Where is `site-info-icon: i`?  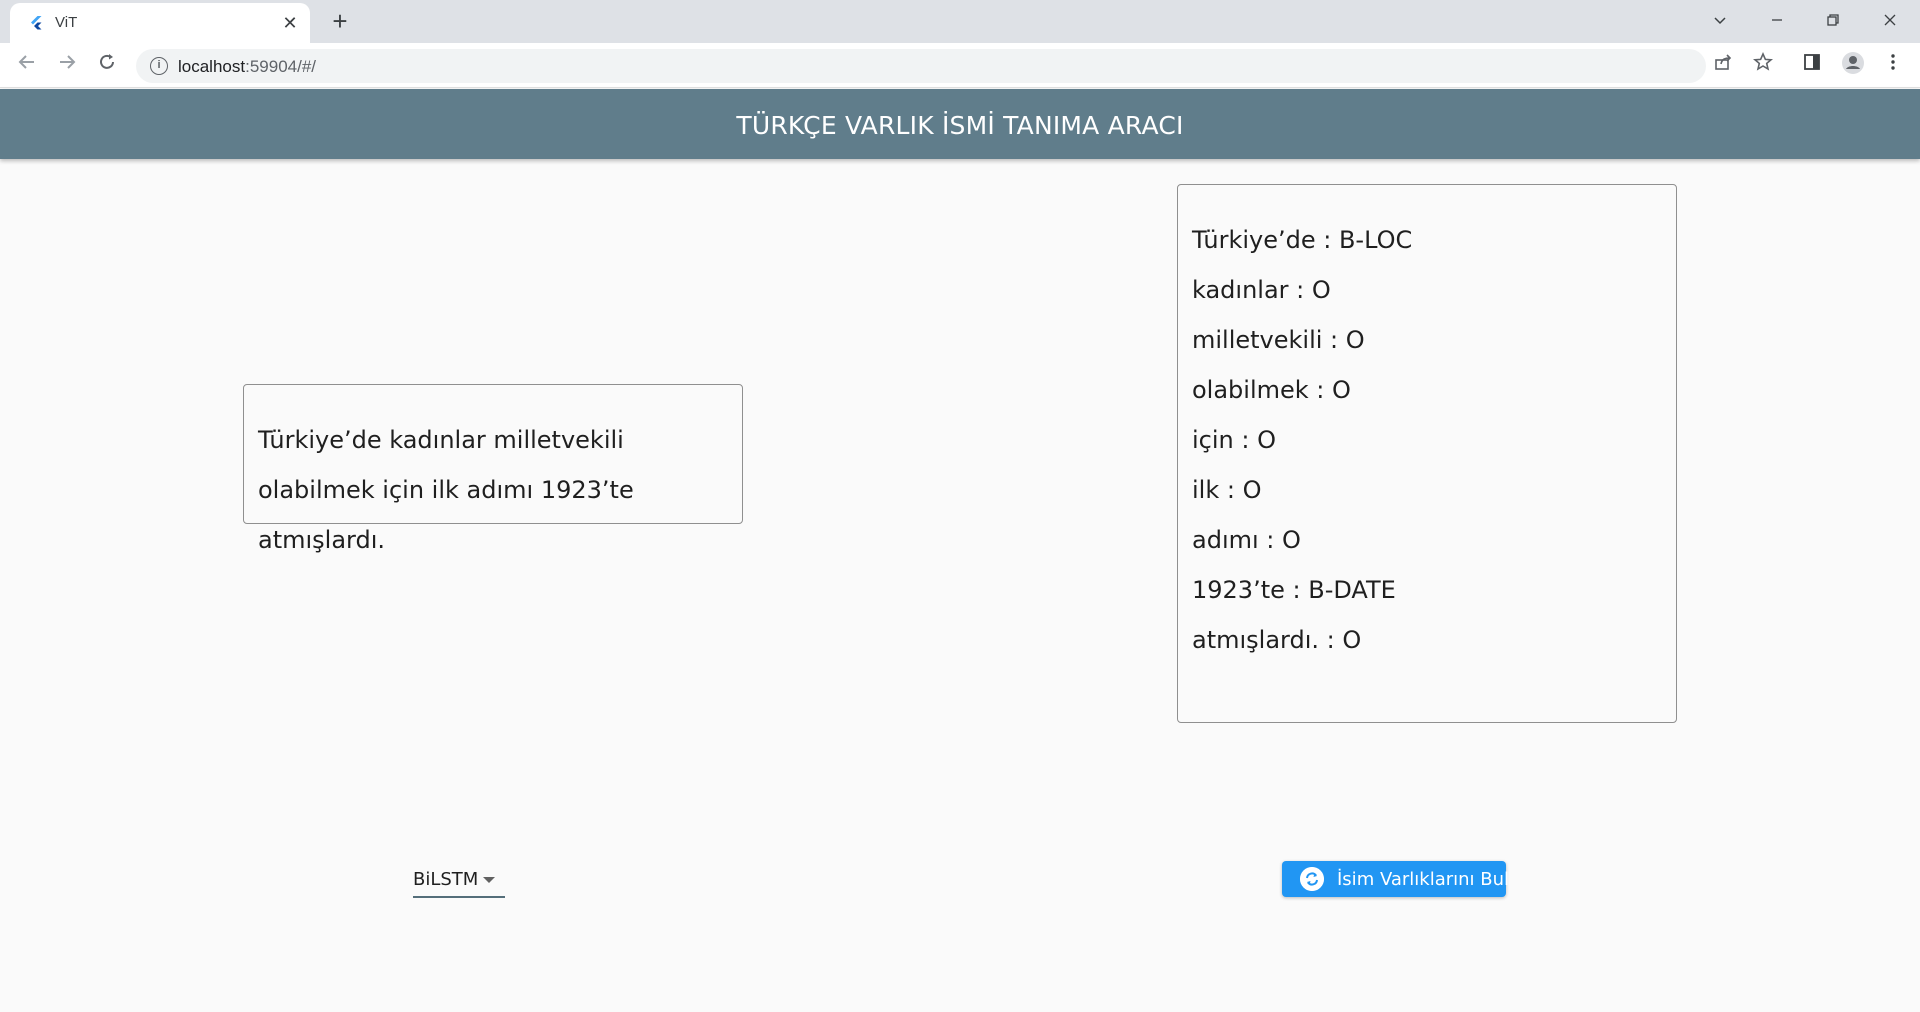
site-info-icon: i is located at coordinates (159, 66).